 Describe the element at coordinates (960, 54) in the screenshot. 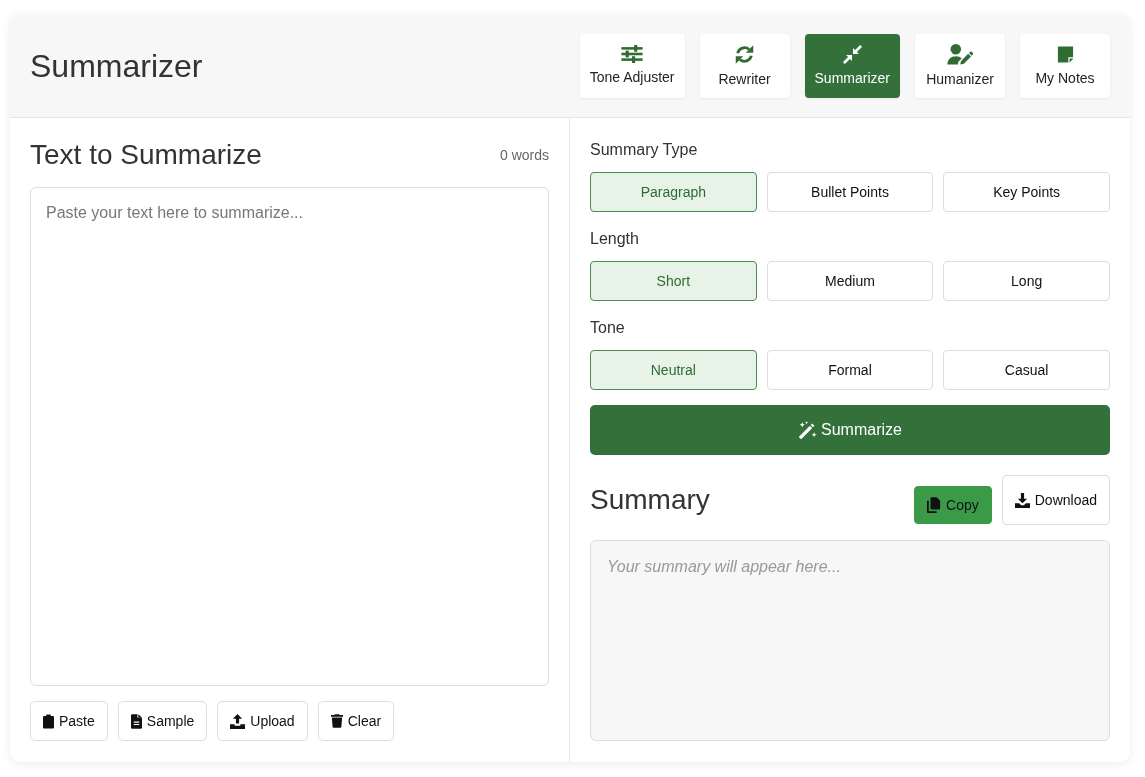

I see `user-pencil-icon` at that location.